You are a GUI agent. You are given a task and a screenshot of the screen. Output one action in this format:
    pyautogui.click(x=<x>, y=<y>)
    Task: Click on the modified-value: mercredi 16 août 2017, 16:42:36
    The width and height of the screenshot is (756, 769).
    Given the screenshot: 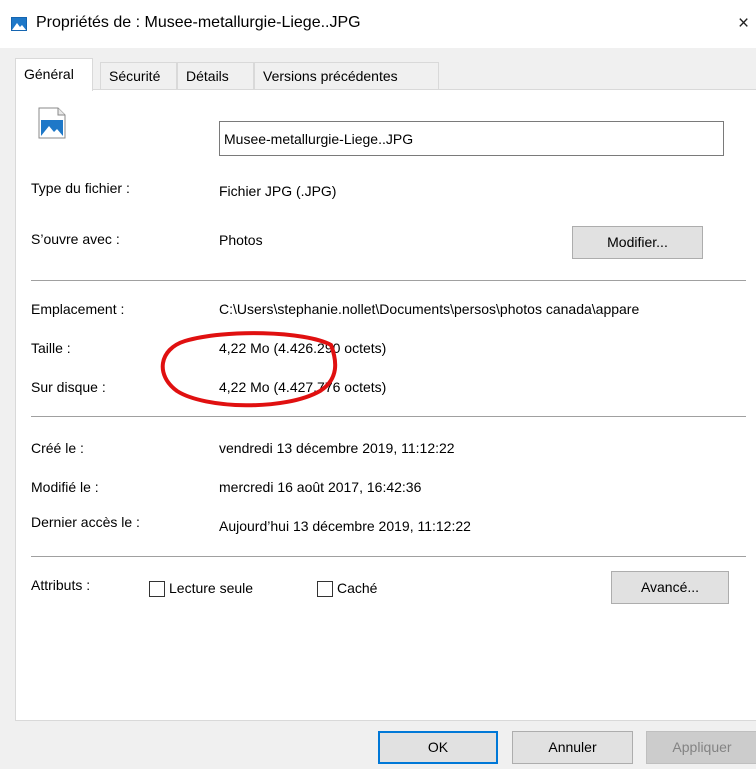 What is the action you would take?
    pyautogui.click(x=320, y=487)
    